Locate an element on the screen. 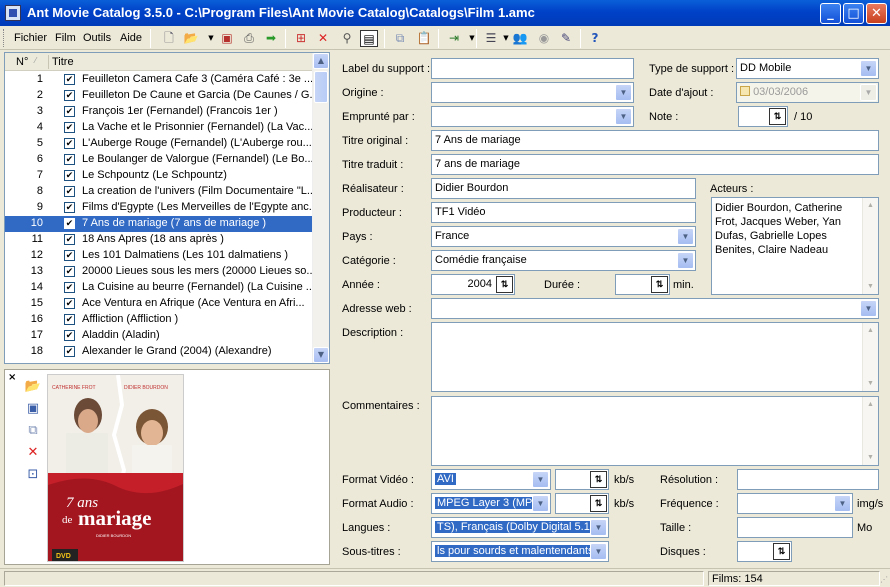  categorie-select: Comédie française ▼ is located at coordinates (563, 260).